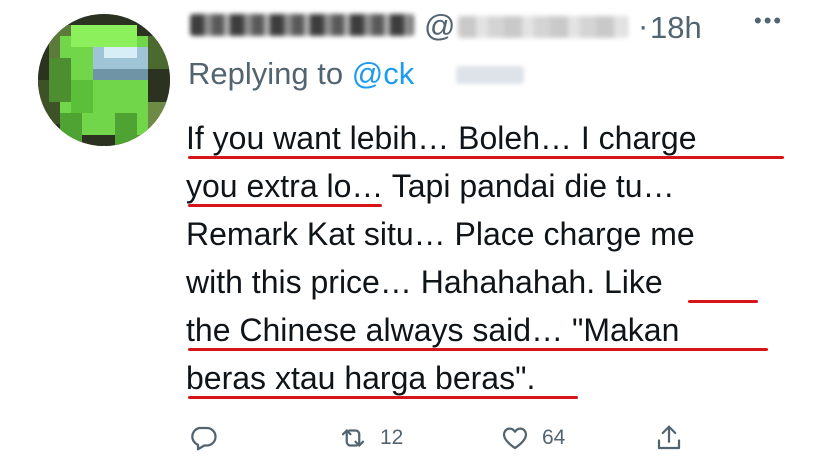  I want to click on replying-handle: @ck, so click(383, 73).